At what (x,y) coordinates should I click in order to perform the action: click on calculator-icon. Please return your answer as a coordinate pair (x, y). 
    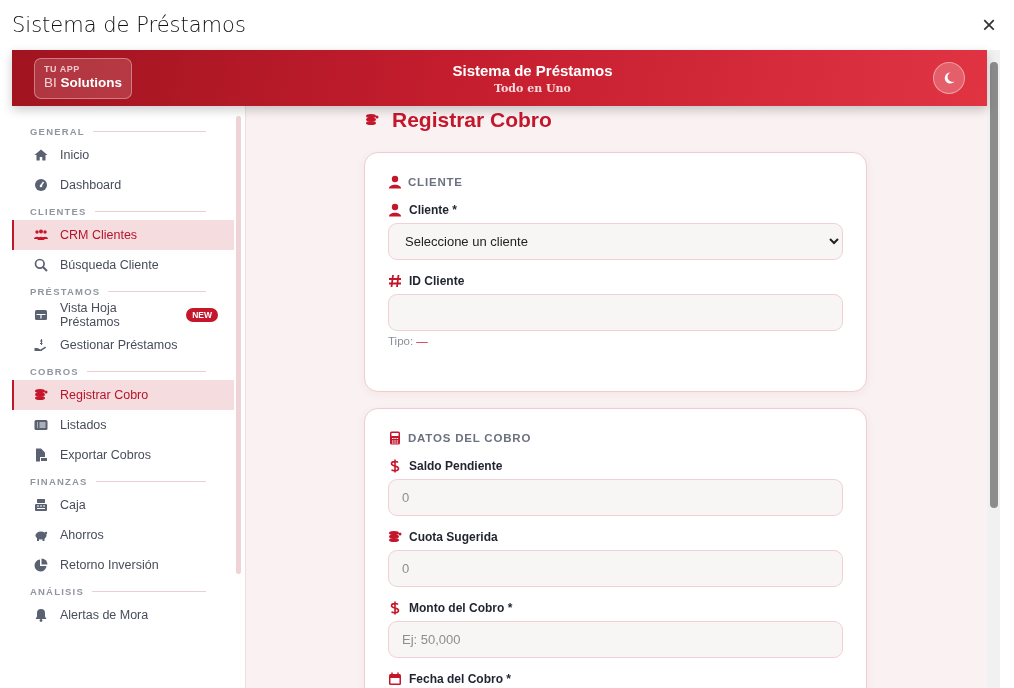
    Looking at the image, I should click on (395, 438).